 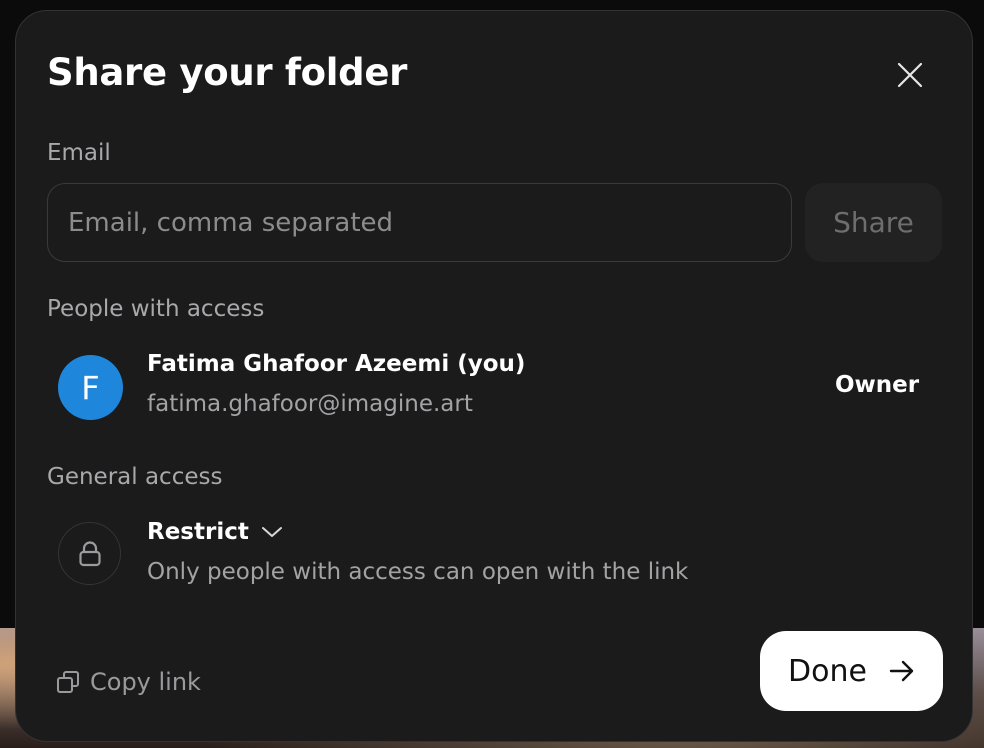 I want to click on dialog-title: Share your folder, so click(x=227, y=72).